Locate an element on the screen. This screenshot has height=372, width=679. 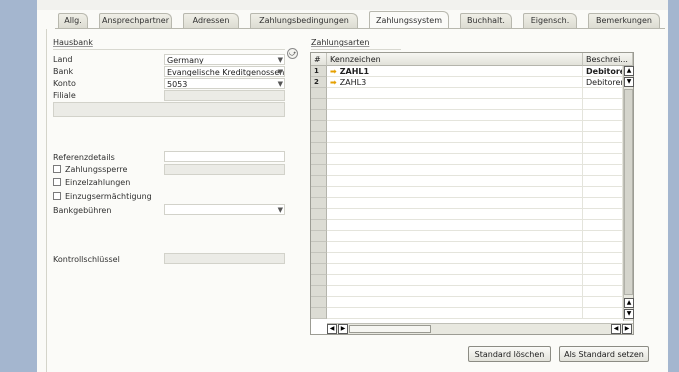
land-dropdown: Germany ▼ is located at coordinates (224, 59).